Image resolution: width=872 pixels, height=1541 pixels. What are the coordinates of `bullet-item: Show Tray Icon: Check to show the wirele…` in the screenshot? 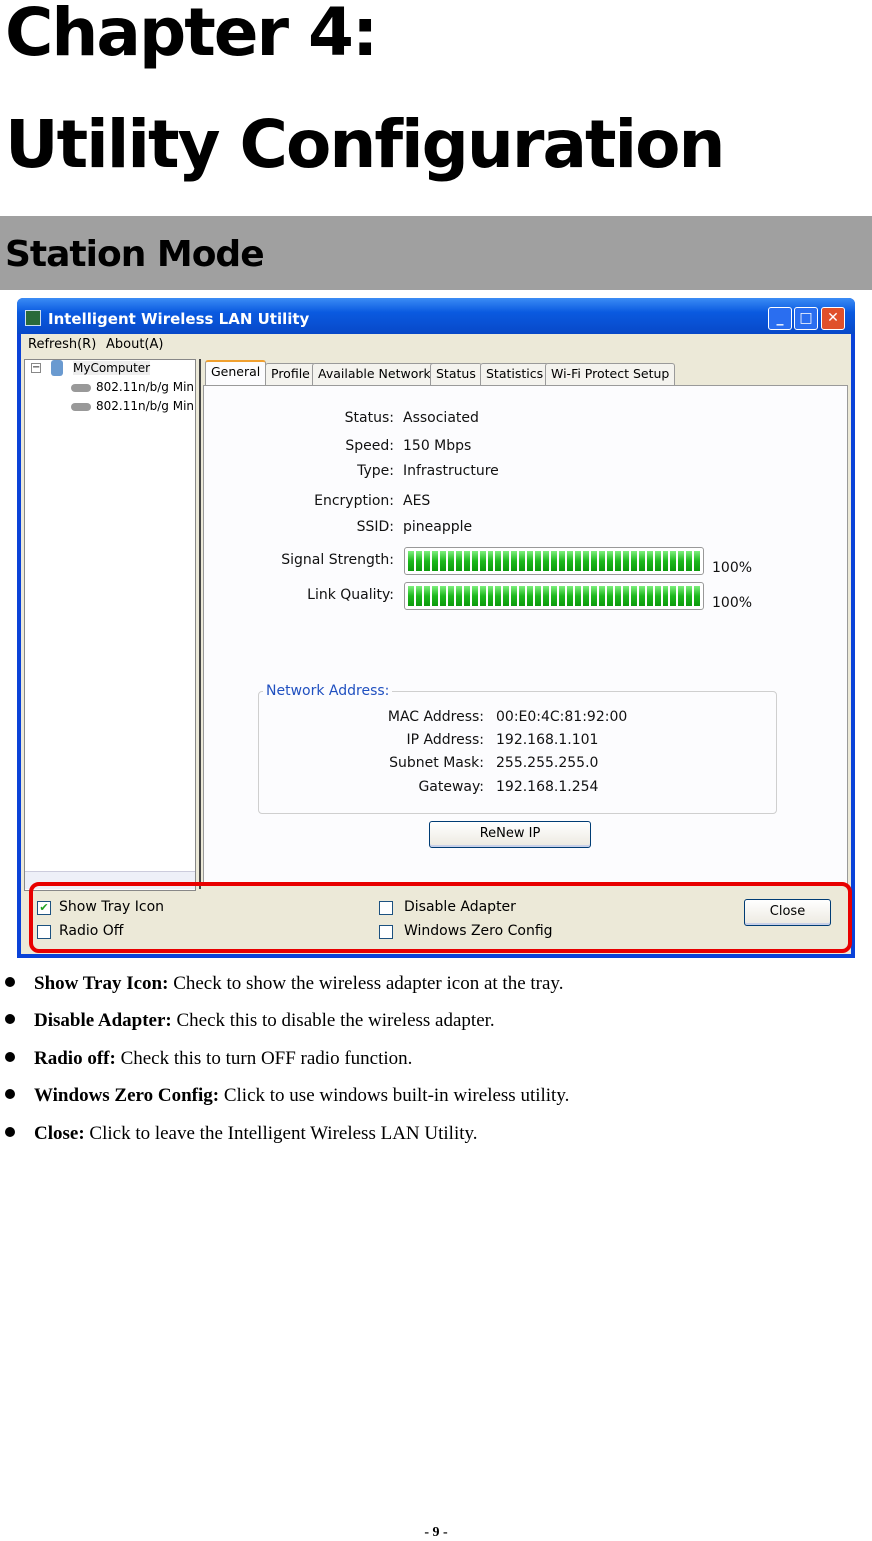 It's located at (284, 984).